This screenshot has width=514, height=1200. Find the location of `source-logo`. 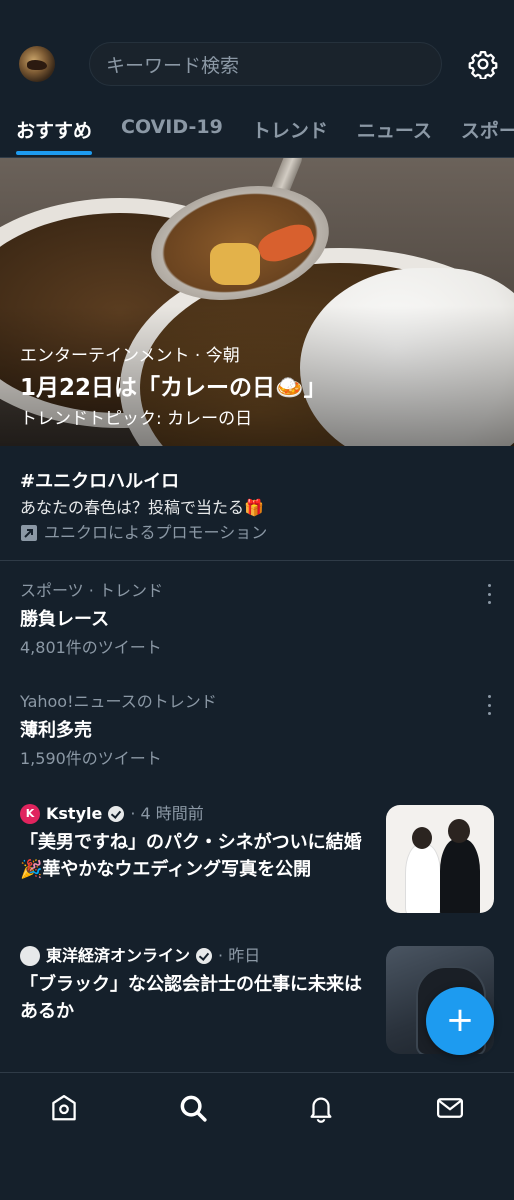

source-logo is located at coordinates (30, 956).